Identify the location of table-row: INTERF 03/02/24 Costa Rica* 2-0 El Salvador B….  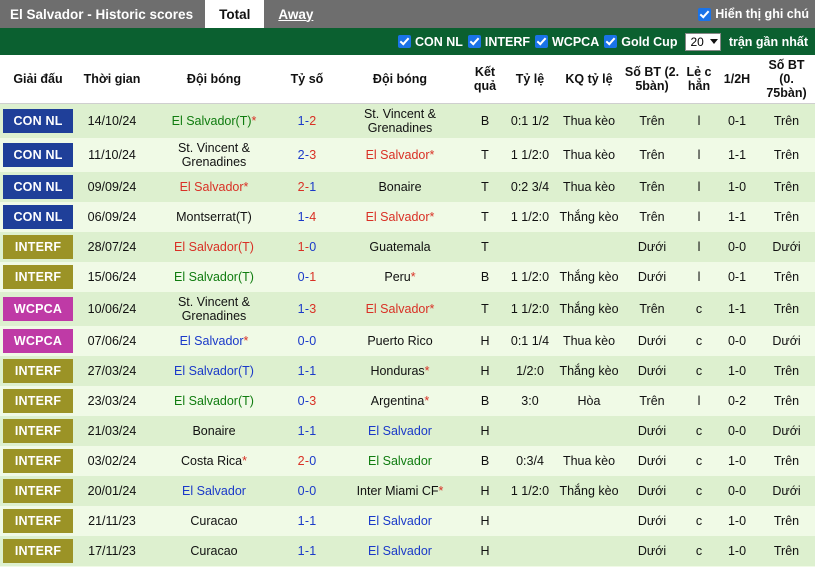
(407, 461).